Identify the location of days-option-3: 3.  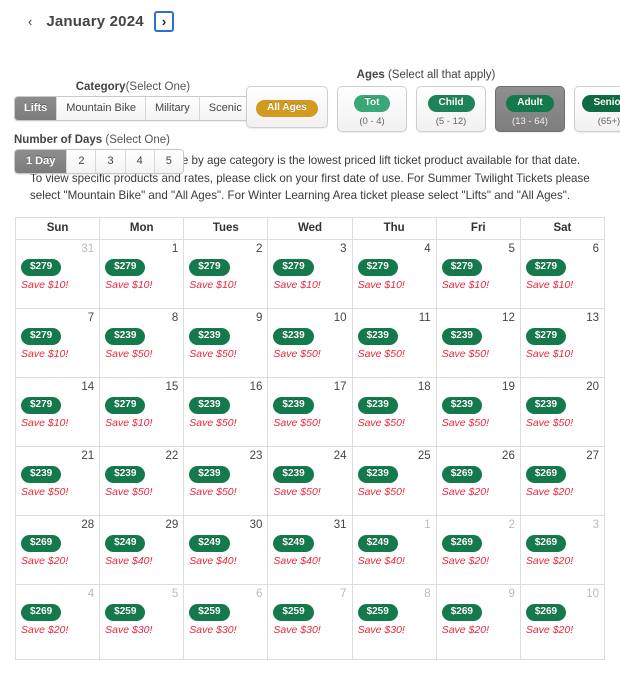
(110, 161).